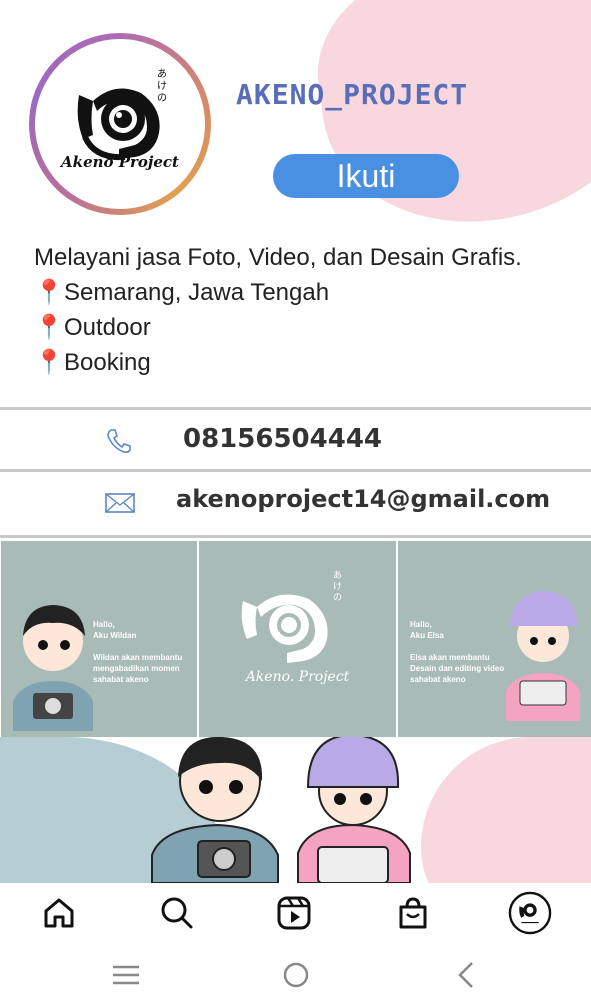 This screenshot has width=591, height=1004. Describe the element at coordinates (59, 913) in the screenshot. I see `home-icon` at that location.